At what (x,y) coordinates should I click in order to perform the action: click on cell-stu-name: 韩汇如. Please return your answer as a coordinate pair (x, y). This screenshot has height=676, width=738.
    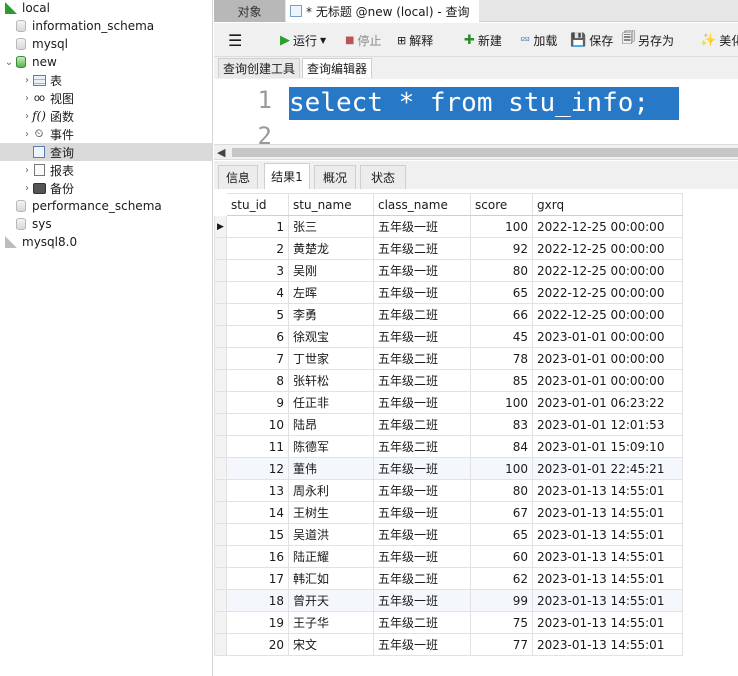
    Looking at the image, I should click on (331, 578).